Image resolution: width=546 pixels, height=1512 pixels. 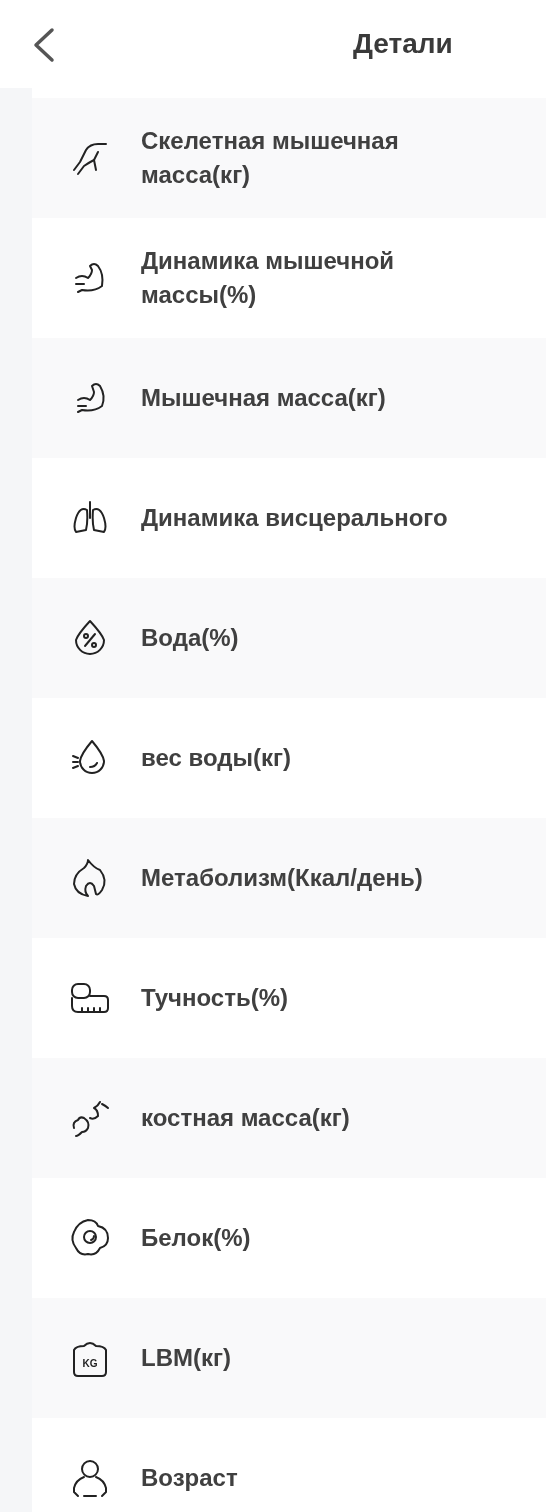 What do you see at coordinates (190, 638) in the screenshot?
I see `metric-label: Вода(%)` at bounding box center [190, 638].